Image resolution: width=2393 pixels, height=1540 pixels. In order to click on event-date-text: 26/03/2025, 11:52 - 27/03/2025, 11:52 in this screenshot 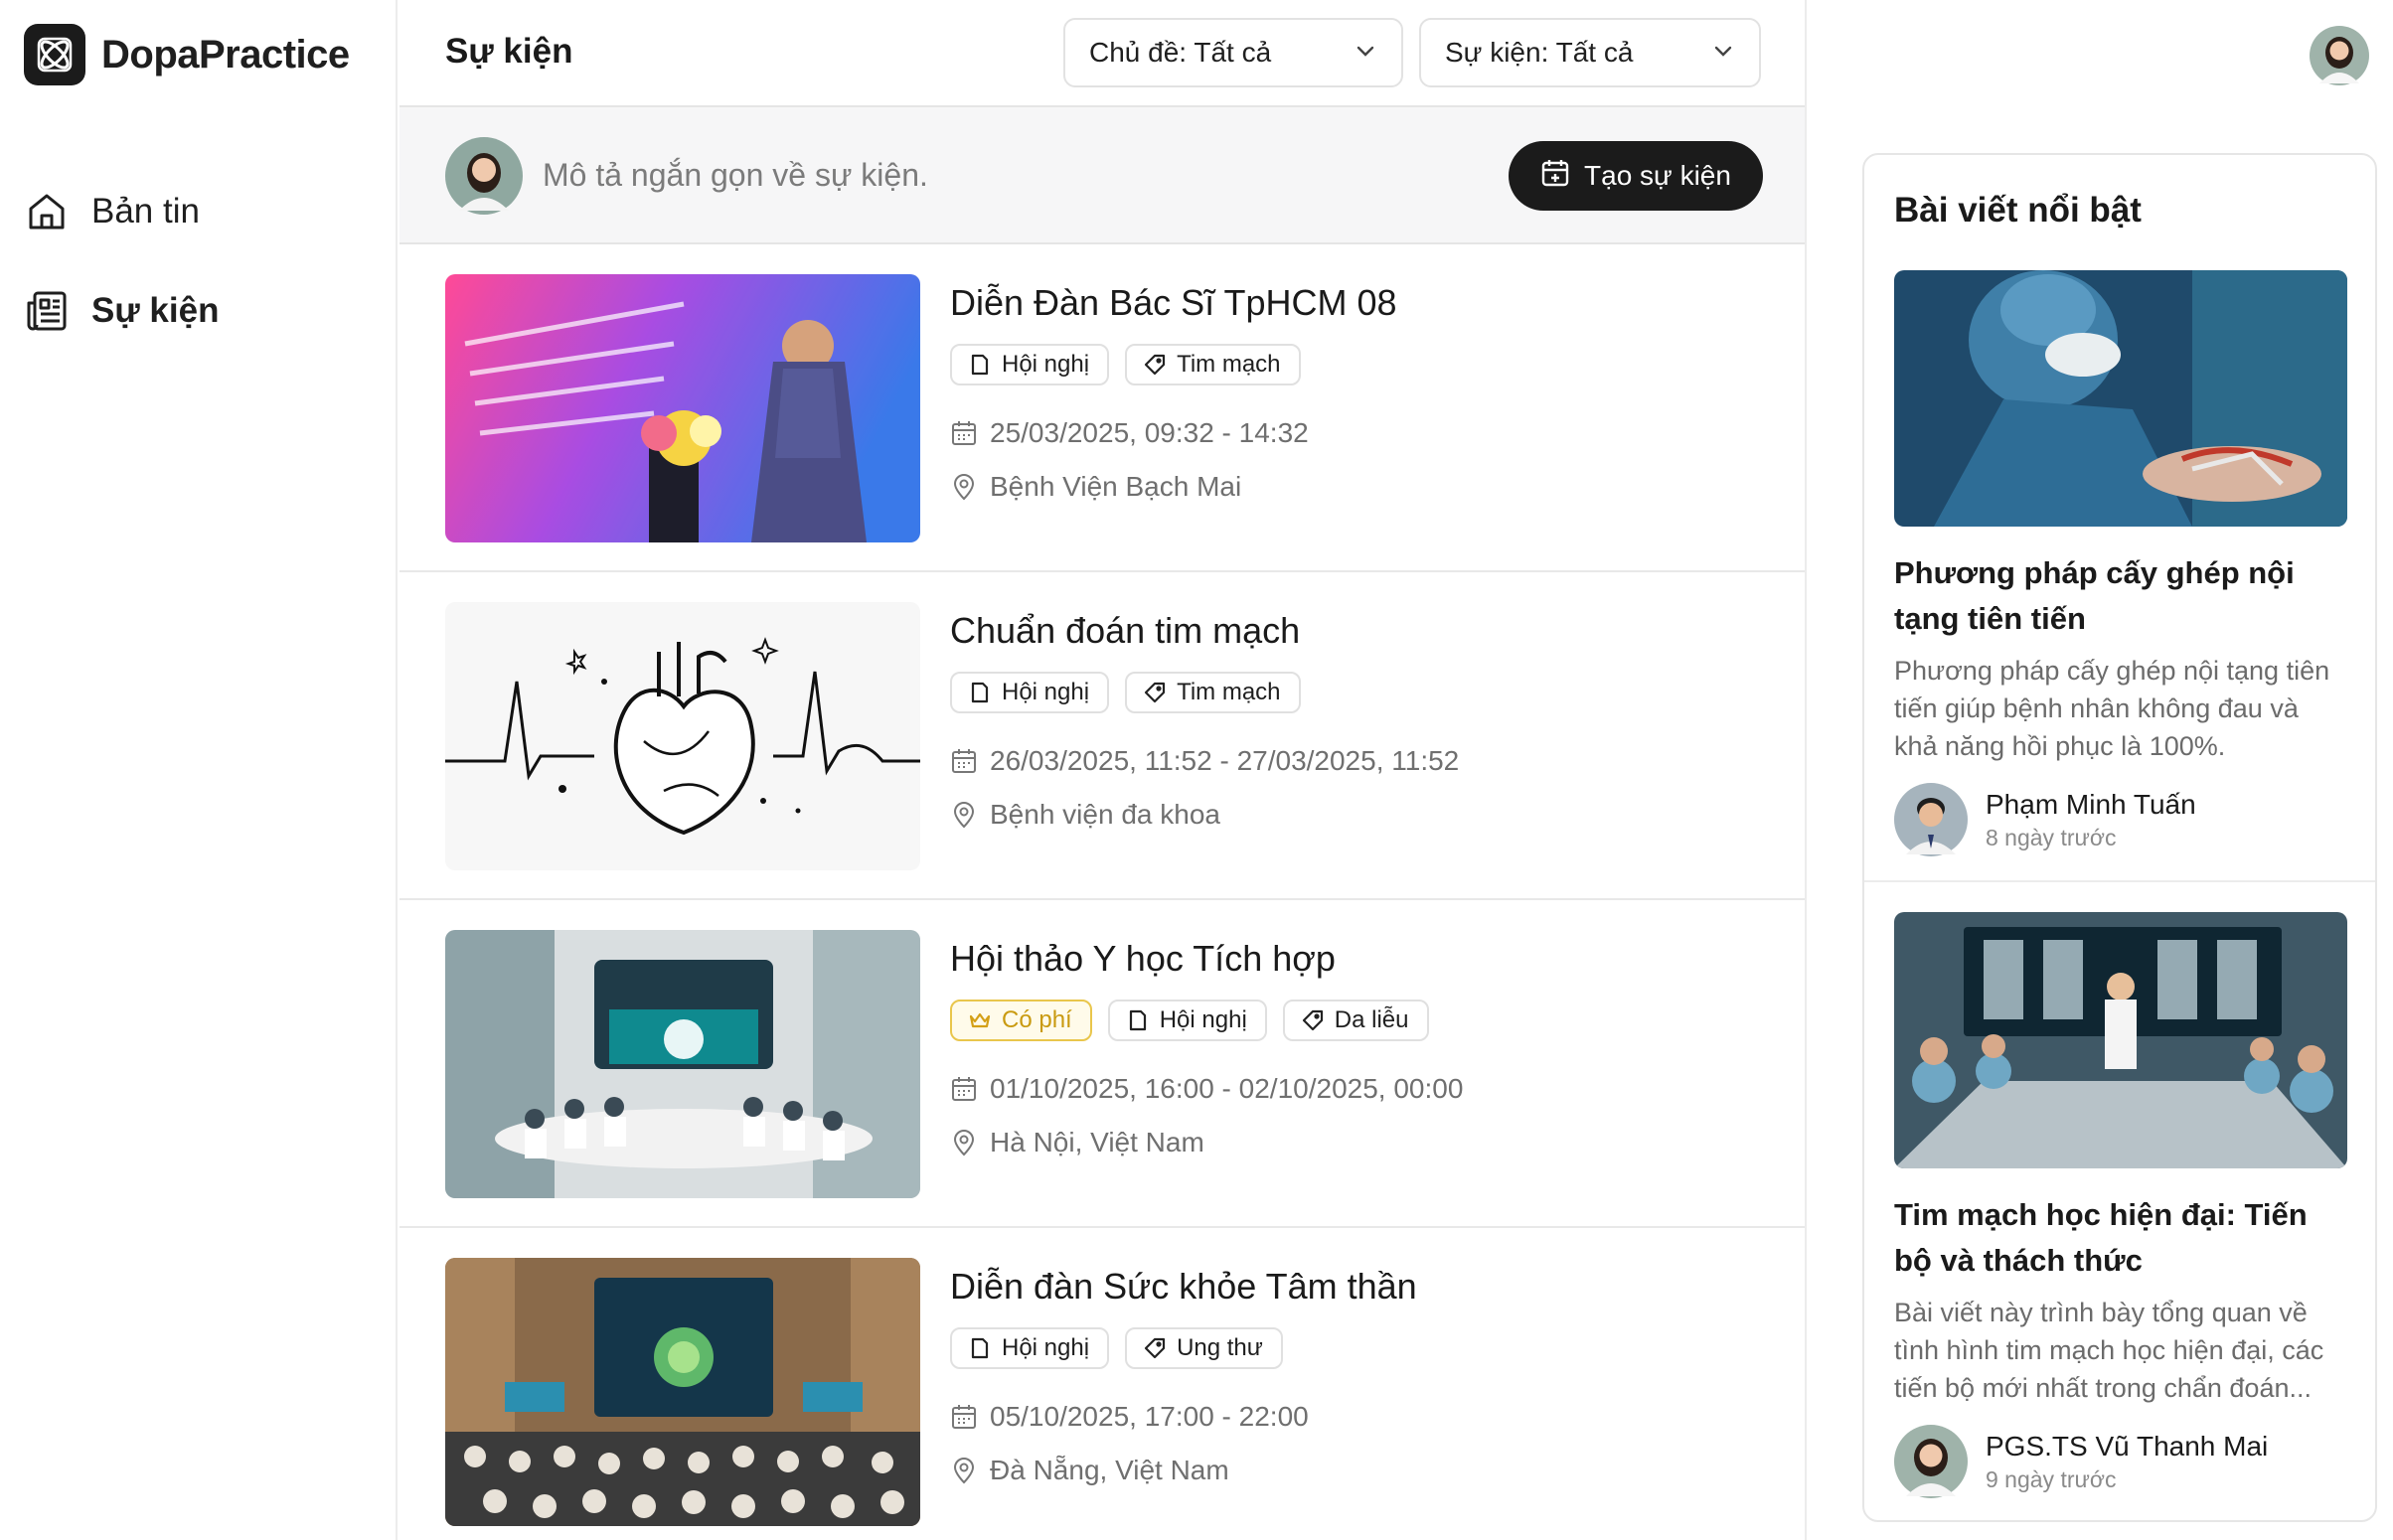, I will do `click(1225, 760)`.